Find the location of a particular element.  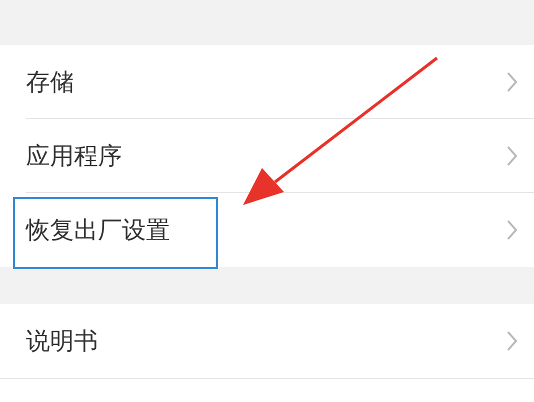

item-label: 应用程序 is located at coordinates (74, 156).